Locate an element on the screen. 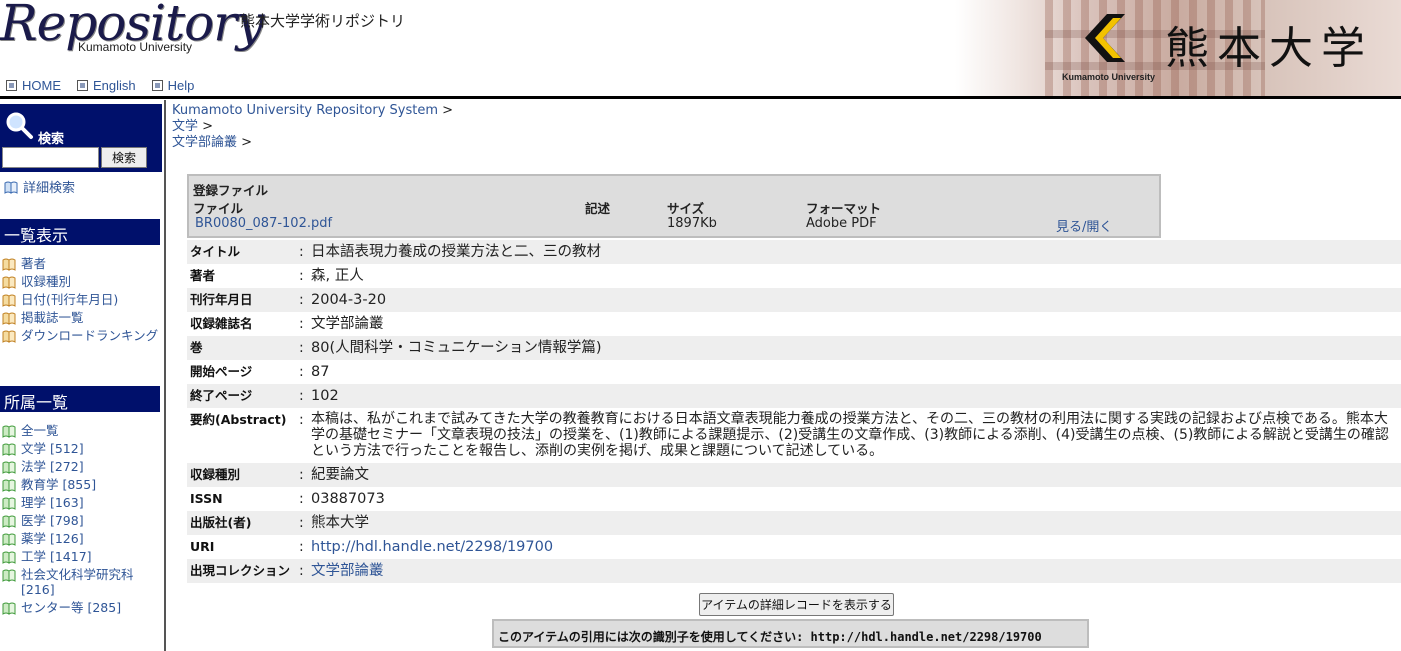 This screenshot has height=651, width=1401. affiliation-item: 法学 [272] is located at coordinates (82, 465).